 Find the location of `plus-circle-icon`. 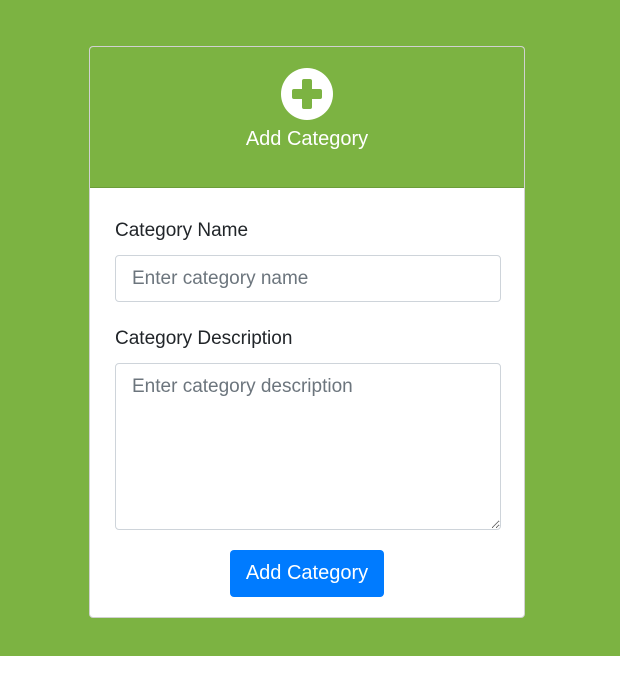

plus-circle-icon is located at coordinates (307, 94).